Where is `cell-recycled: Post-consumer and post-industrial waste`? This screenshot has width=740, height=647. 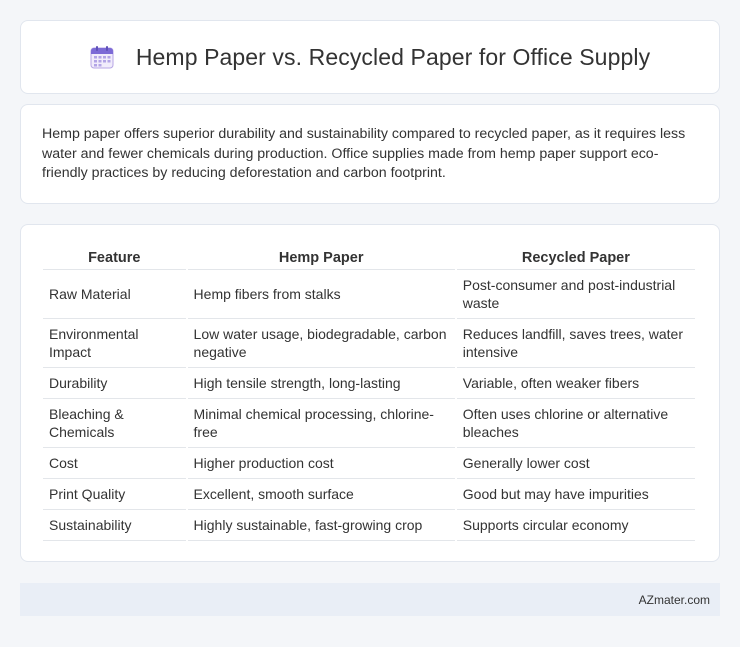 cell-recycled: Post-consumer and post-industrial waste is located at coordinates (575, 294).